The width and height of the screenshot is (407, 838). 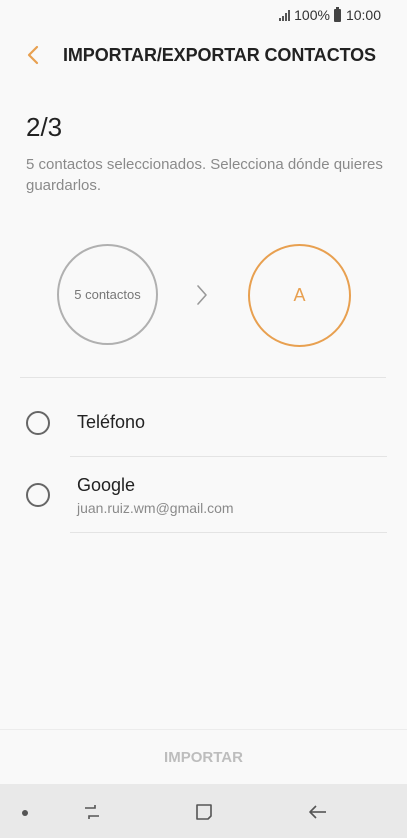 I want to click on battery-percent: 100%, so click(x=312, y=15).